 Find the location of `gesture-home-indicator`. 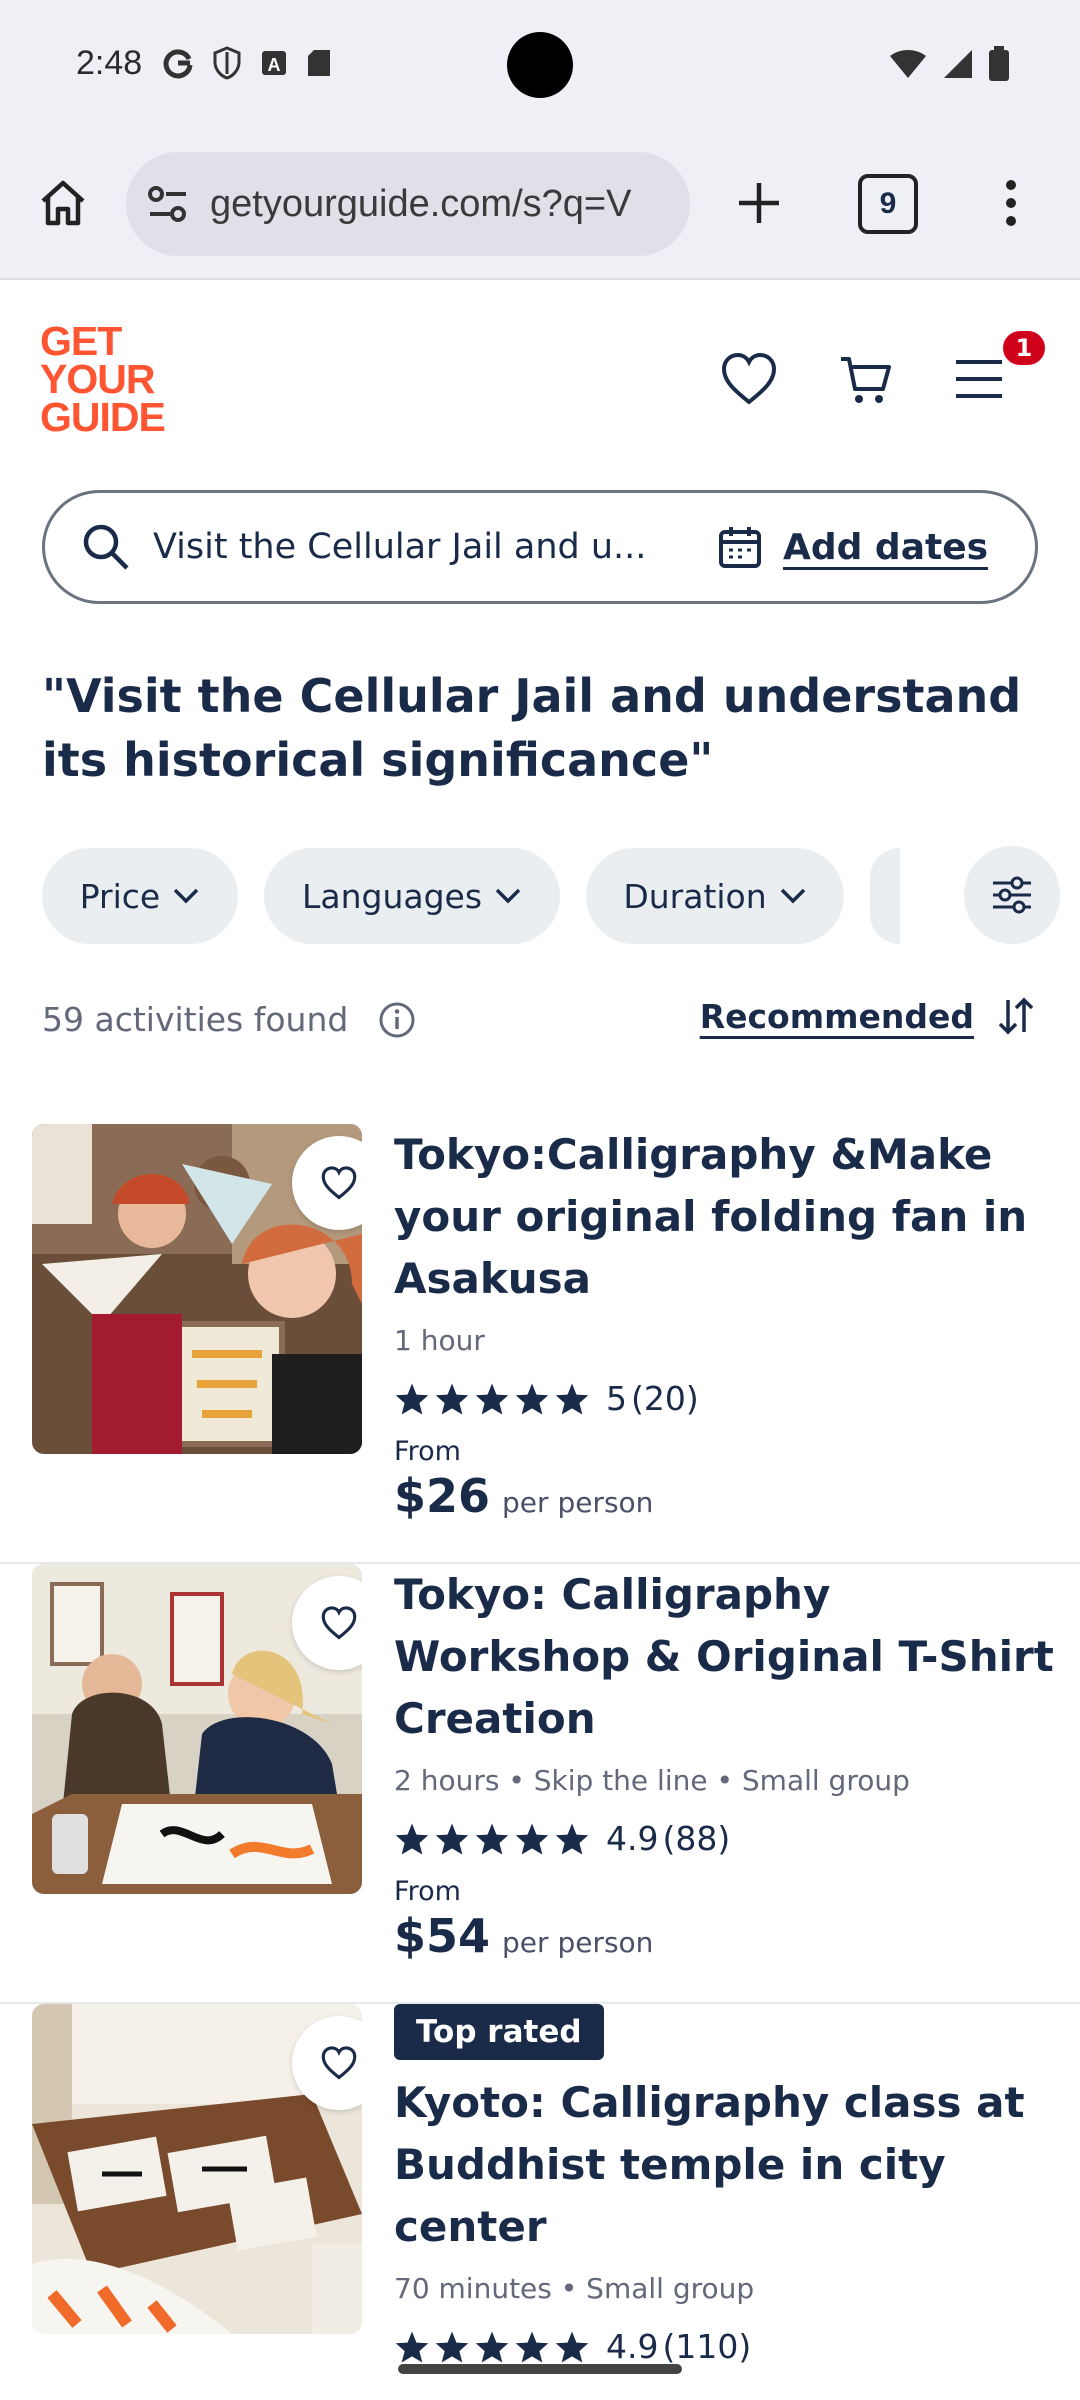

gesture-home-indicator is located at coordinates (540, 2369).